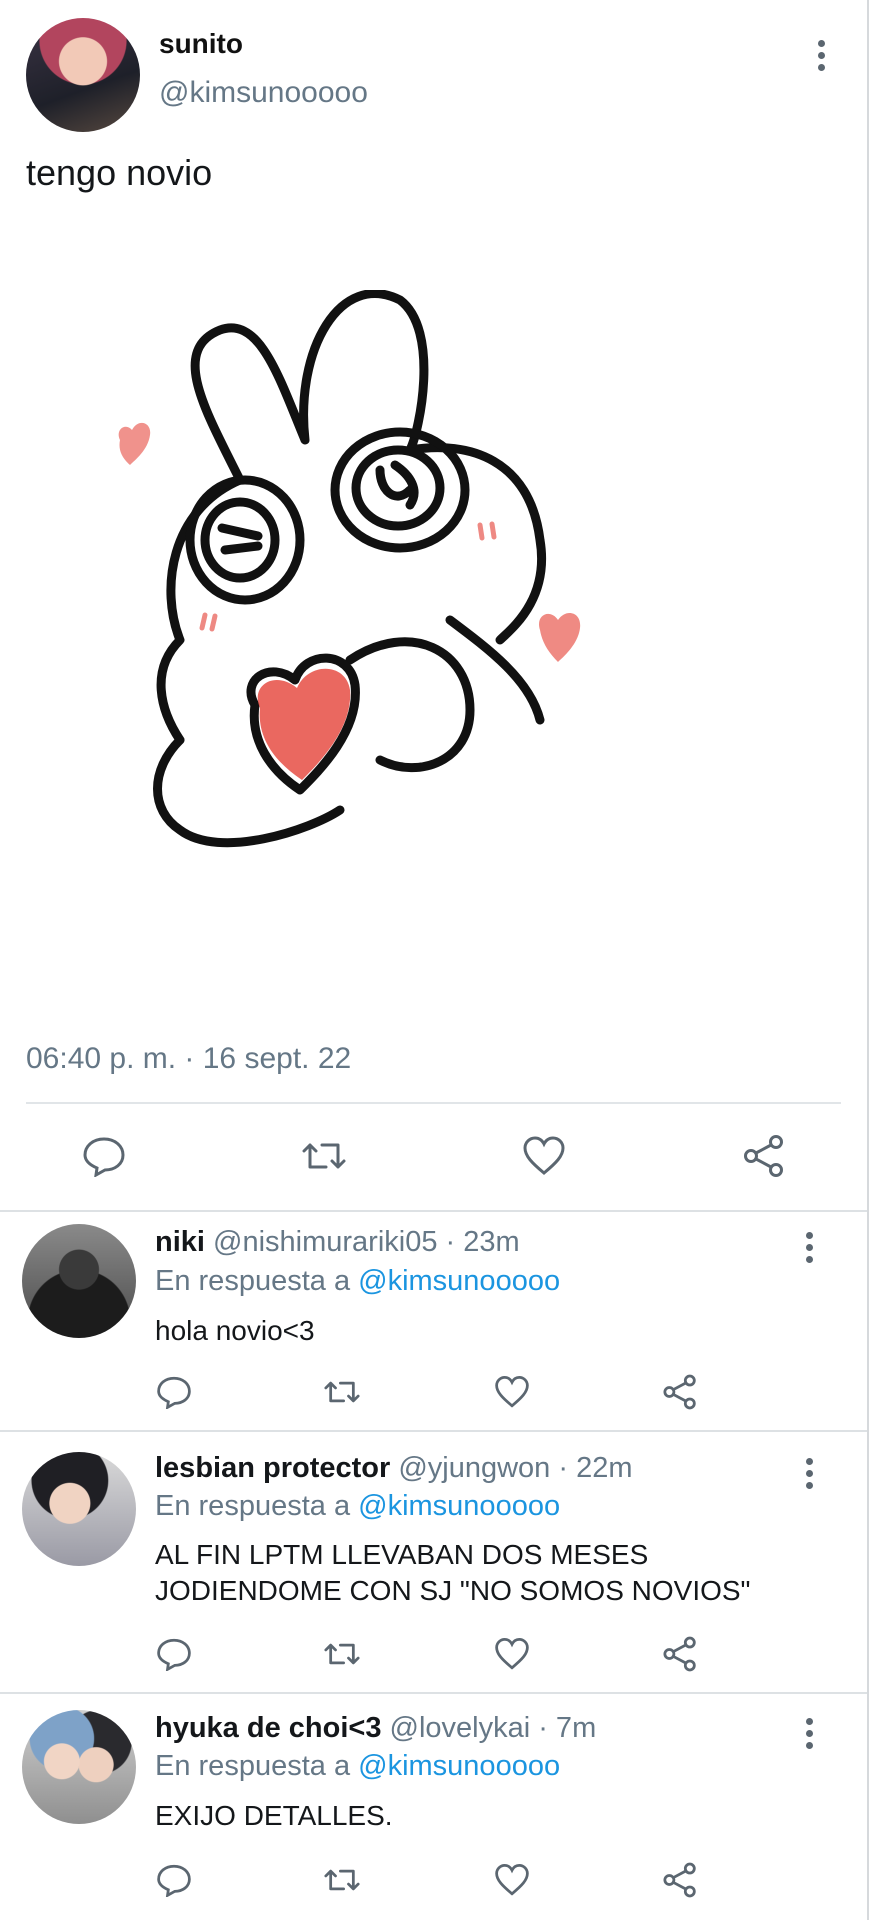  I want to click on author-avatar, so click(83, 75).